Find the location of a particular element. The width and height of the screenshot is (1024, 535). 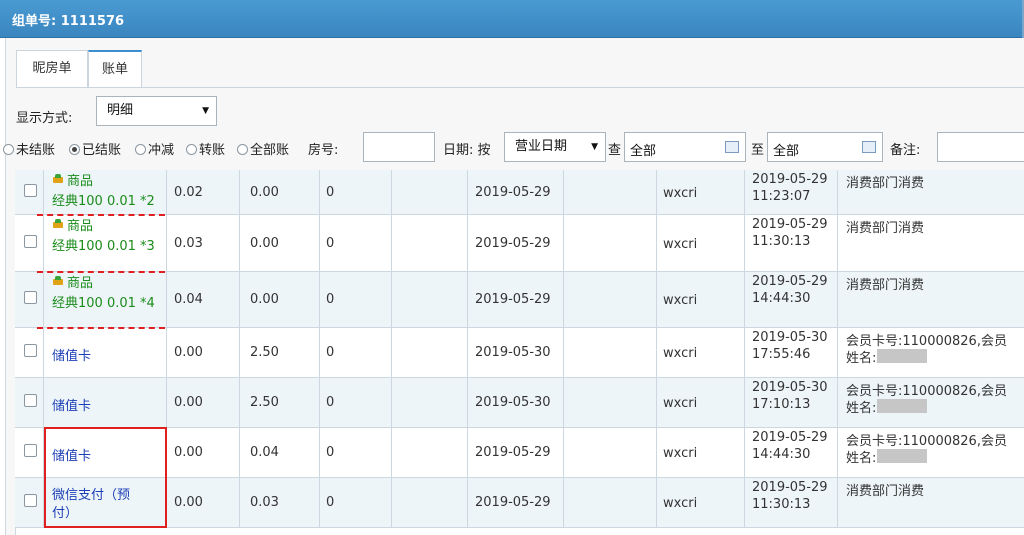

operator: wxcri is located at coordinates (680, 403).